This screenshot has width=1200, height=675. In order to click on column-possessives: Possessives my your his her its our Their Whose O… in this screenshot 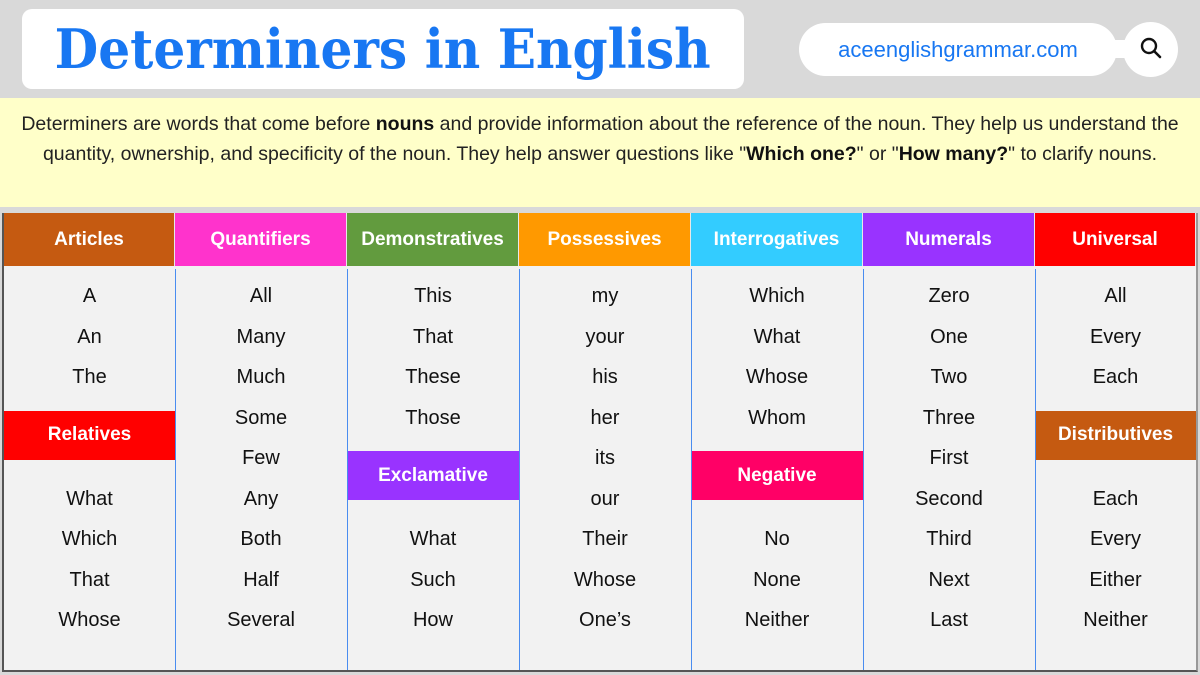, I will do `click(605, 441)`.